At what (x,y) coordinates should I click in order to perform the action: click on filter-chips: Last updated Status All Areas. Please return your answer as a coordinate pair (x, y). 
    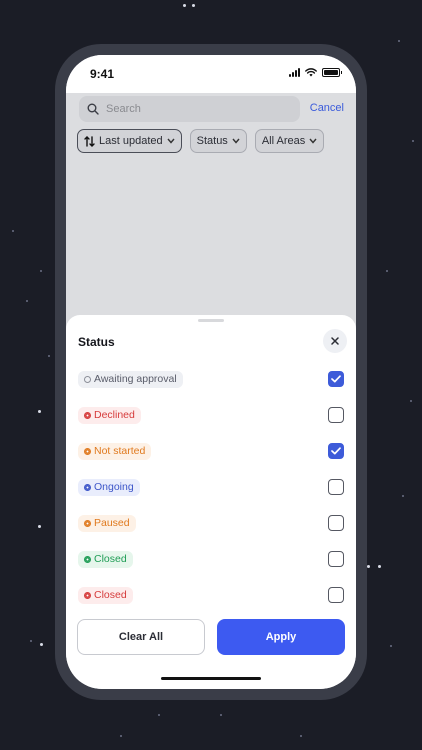
    Looking at the image, I should click on (201, 141).